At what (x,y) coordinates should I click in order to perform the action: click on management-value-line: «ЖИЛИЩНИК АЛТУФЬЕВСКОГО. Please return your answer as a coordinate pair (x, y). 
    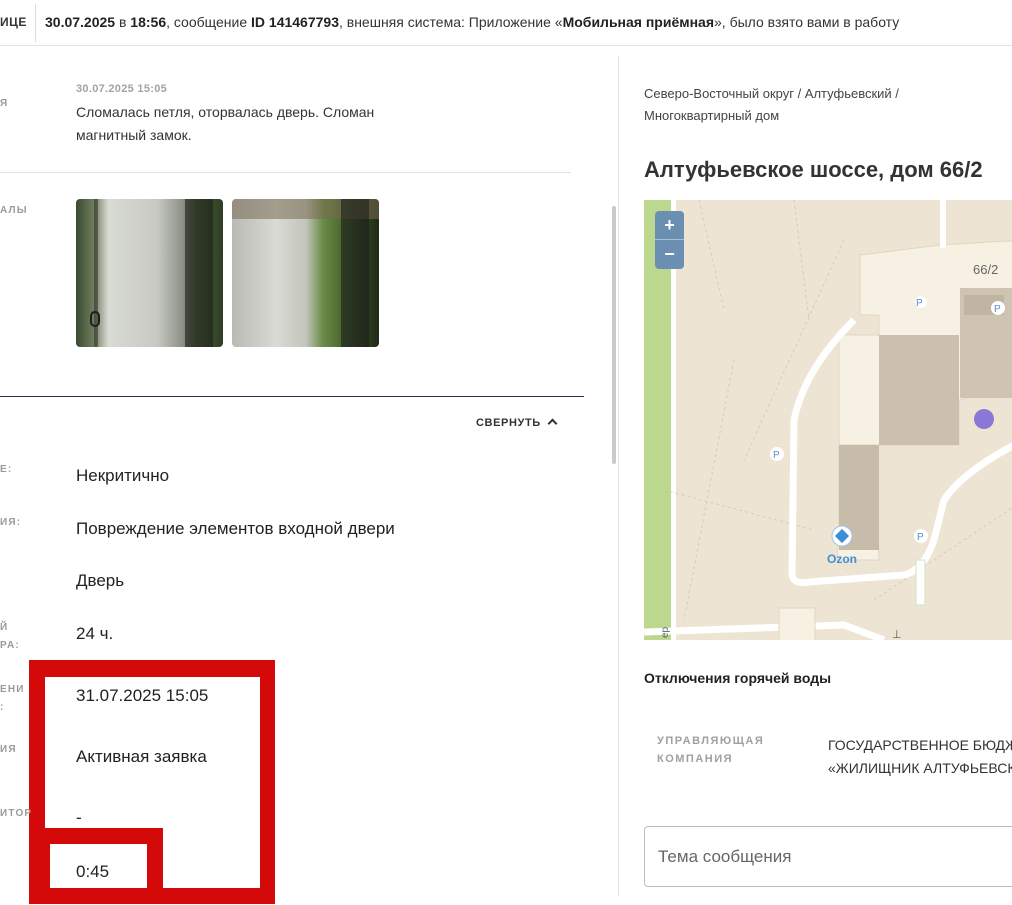
    Looking at the image, I should click on (920, 768).